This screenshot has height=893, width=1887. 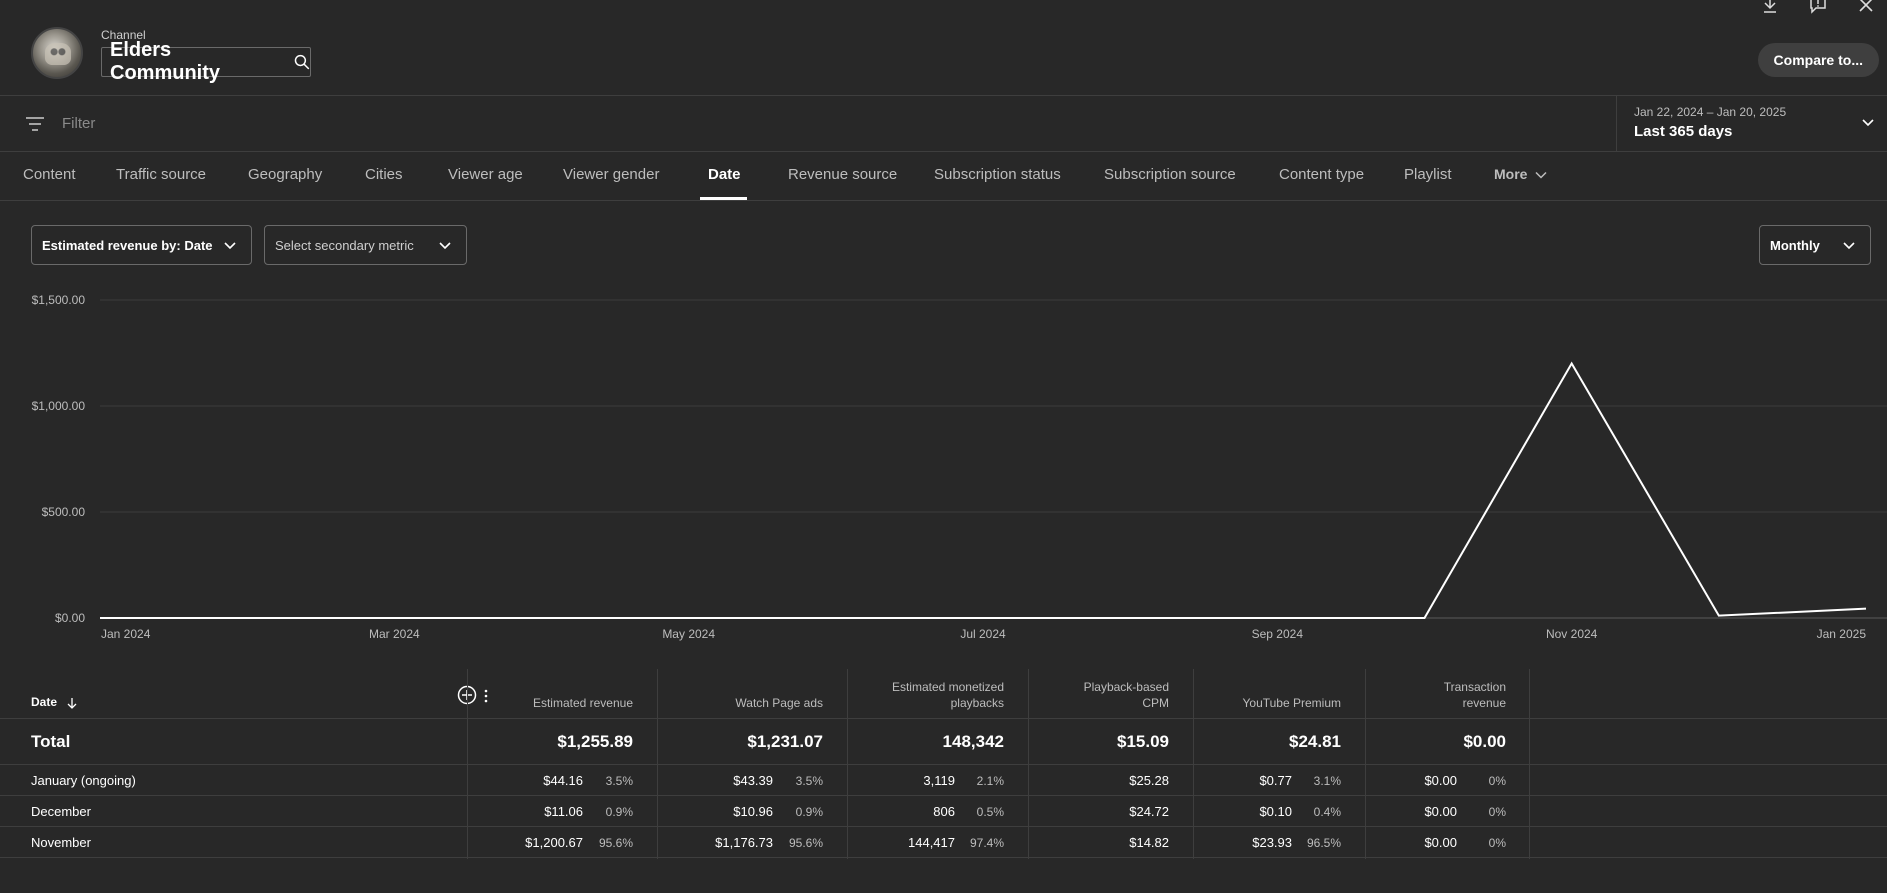 I want to click on primary-metric-dropdown: Estimated revenue by: Date, so click(x=141, y=245).